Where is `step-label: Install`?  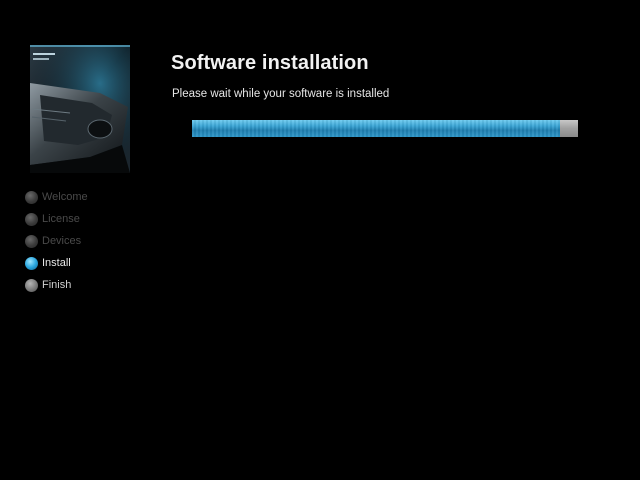
step-label: Install is located at coordinates (56, 262).